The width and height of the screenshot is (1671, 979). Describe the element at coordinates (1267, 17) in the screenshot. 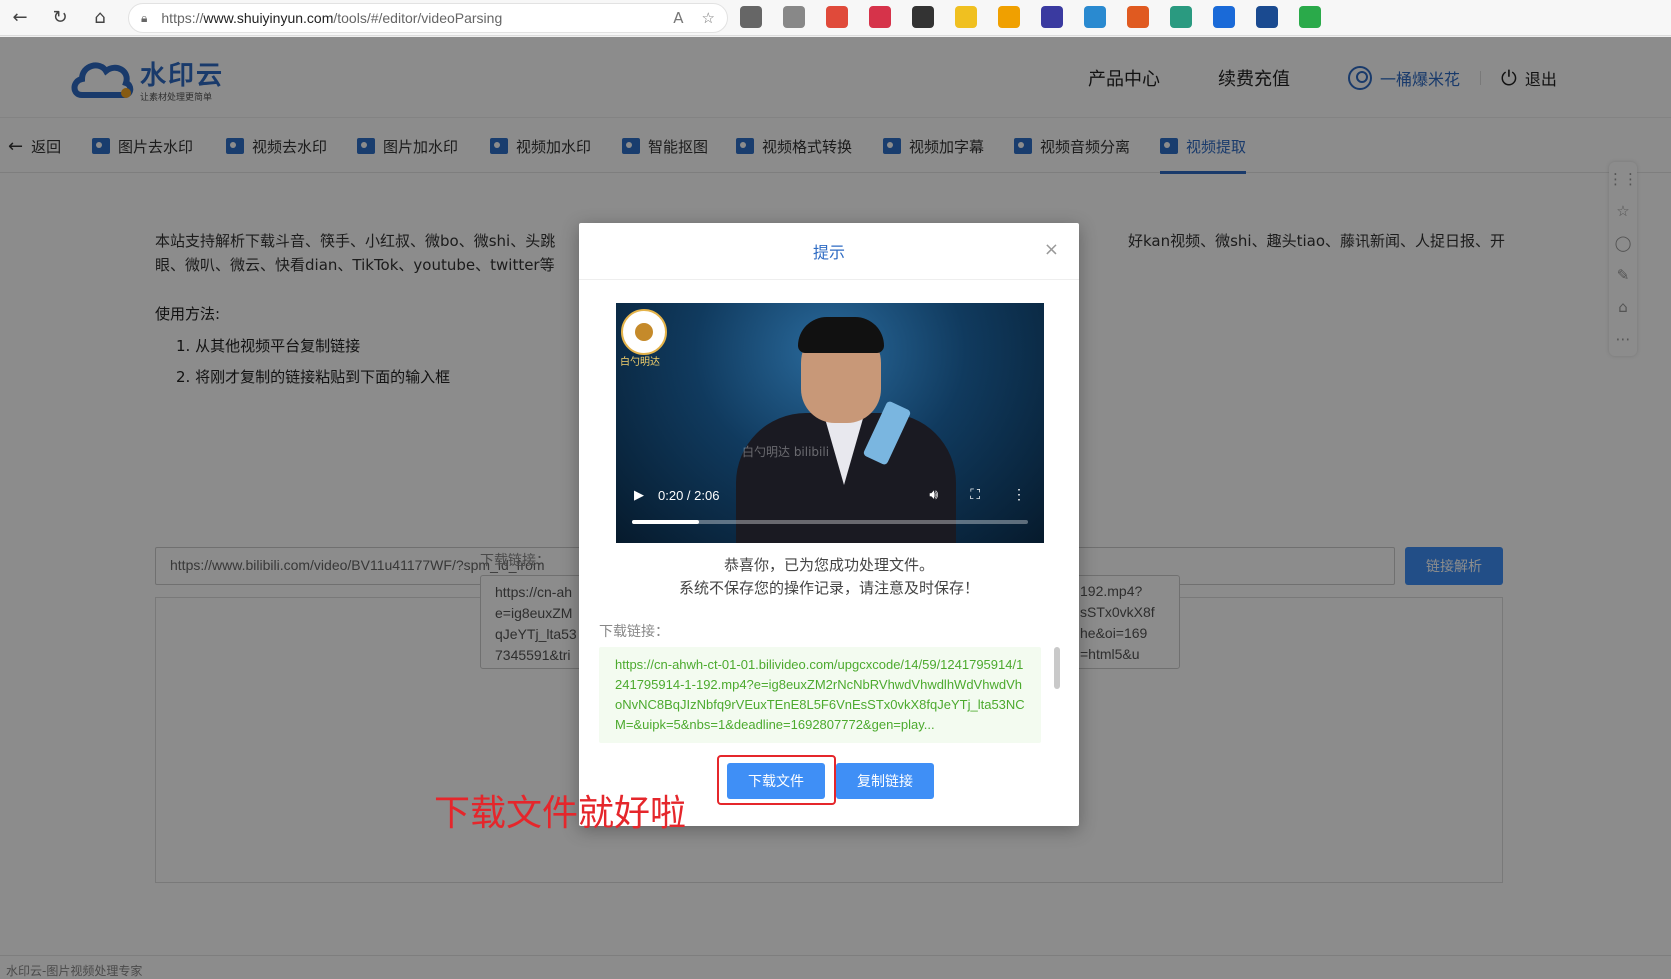

I see `ext-13-icon` at that location.